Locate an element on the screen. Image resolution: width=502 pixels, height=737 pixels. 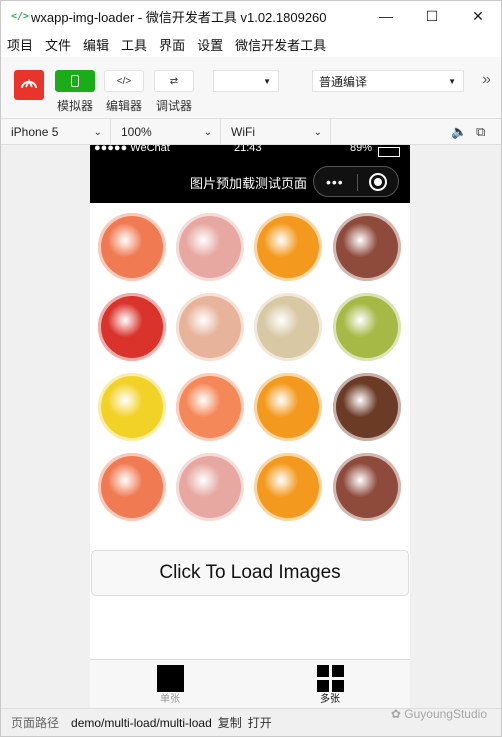
open-link: 打开 is located at coordinates (260, 722).